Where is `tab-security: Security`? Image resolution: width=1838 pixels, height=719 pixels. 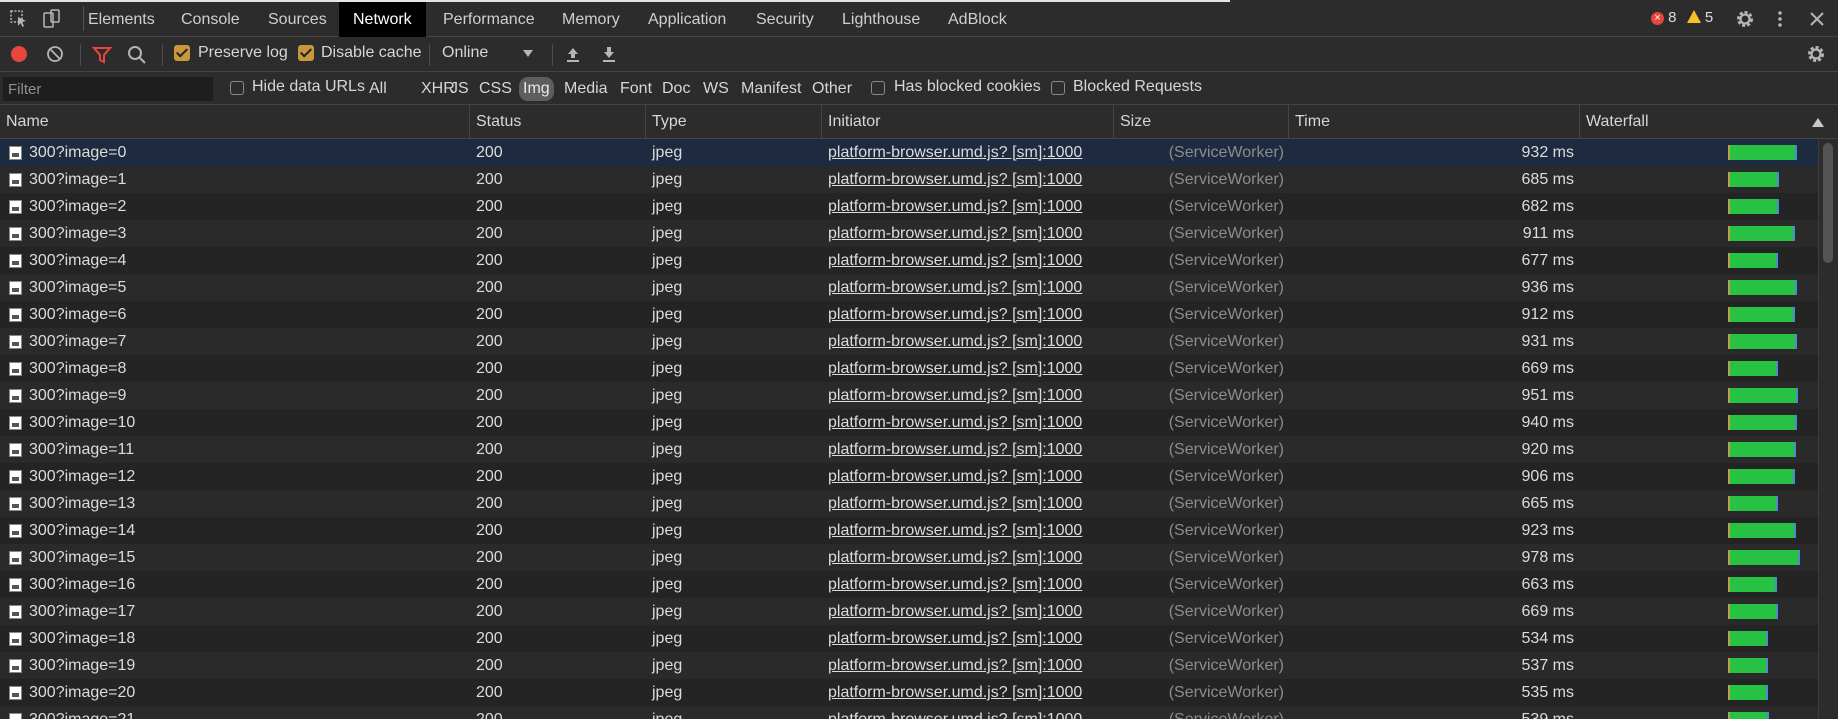 tab-security: Security is located at coordinates (785, 19).